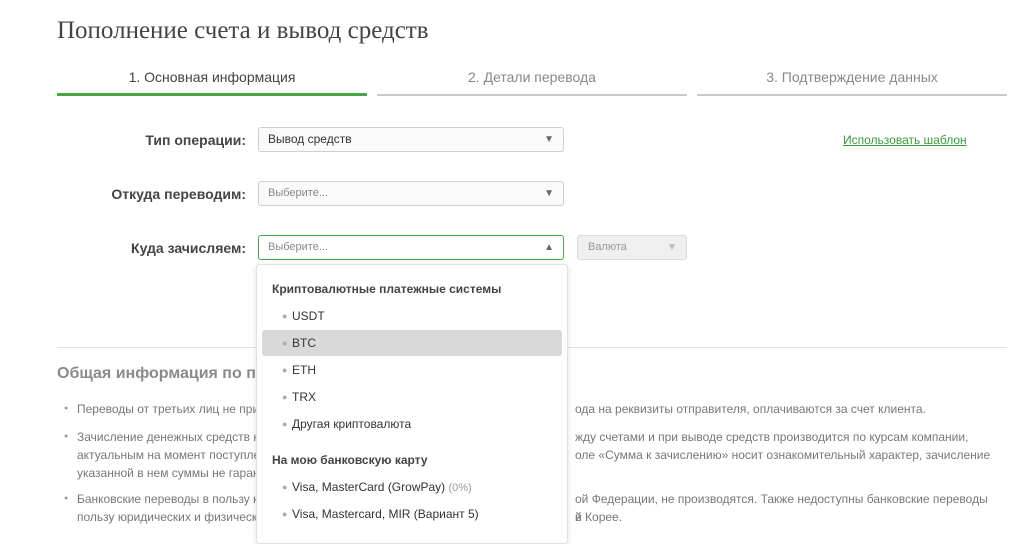 Image resolution: width=1036 pixels, height=544 pixels. I want to click on from-select: Выберите... ▼, so click(411, 193).